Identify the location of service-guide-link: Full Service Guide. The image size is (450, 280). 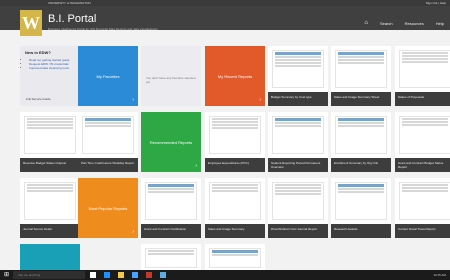
(38, 99).